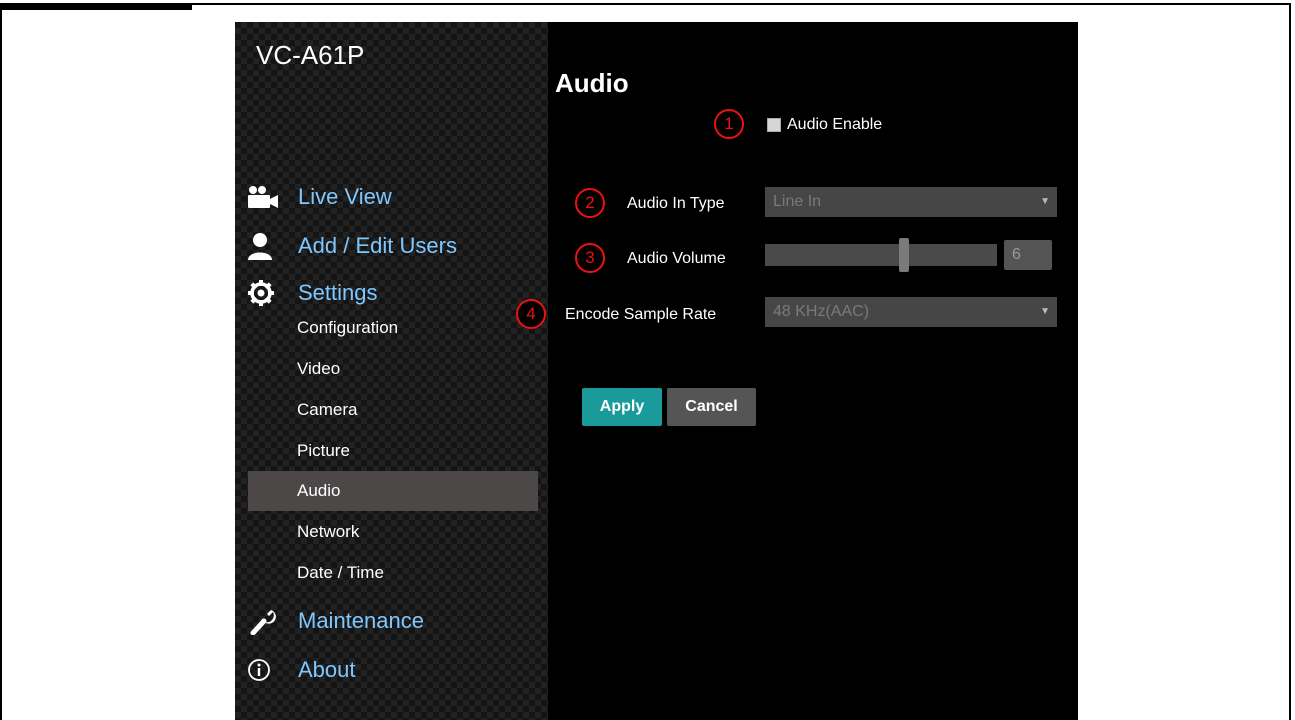  What do you see at coordinates (711, 407) in the screenshot?
I see `cancel-button: Cancel` at bounding box center [711, 407].